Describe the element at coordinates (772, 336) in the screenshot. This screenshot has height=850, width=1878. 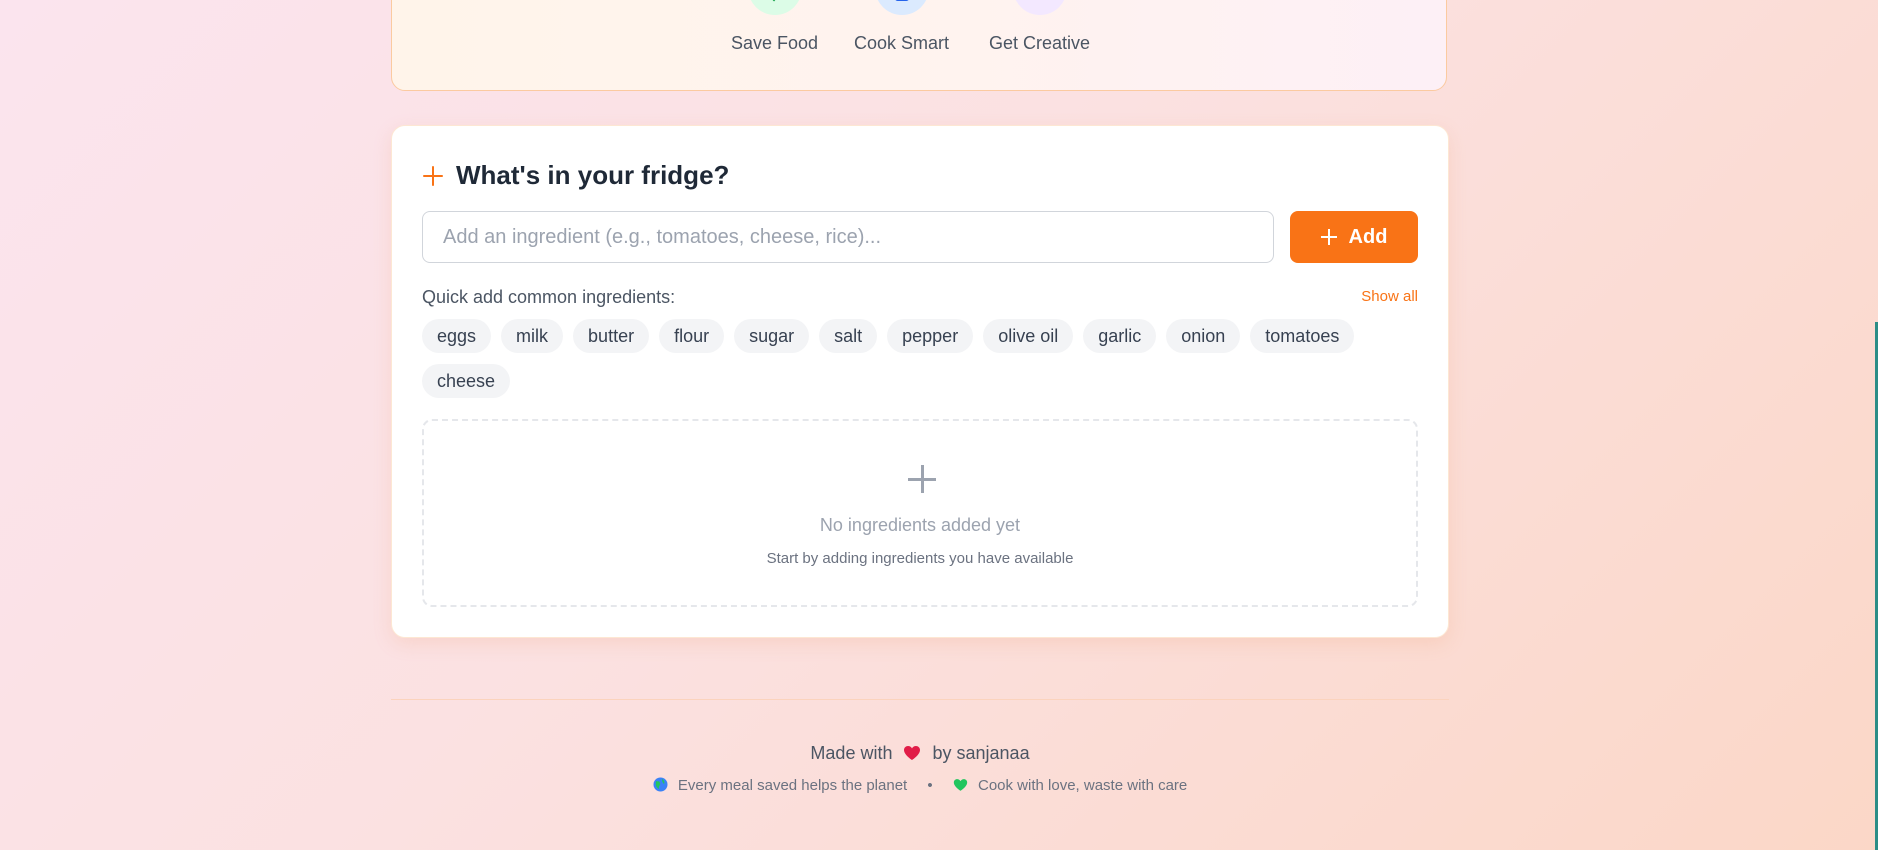
I see `ingredient-chip-sugar: sugar` at that location.